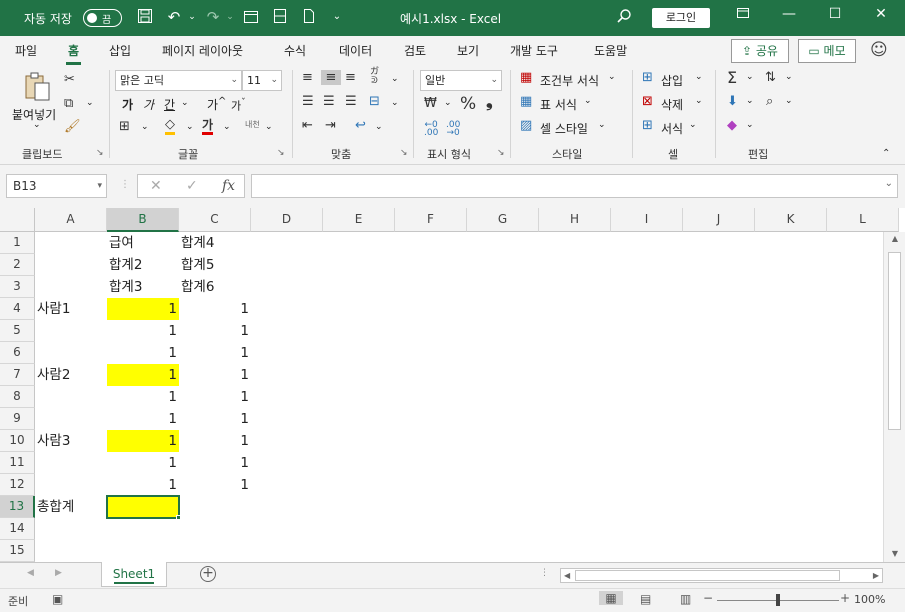 The width and height of the screenshot is (905, 612). I want to click on row-header-10: 10, so click(17, 441).